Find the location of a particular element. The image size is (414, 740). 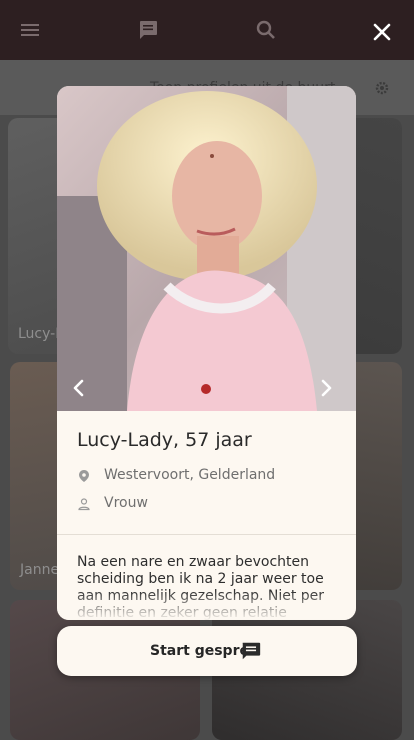

bio-fade is located at coordinates (206, 605).